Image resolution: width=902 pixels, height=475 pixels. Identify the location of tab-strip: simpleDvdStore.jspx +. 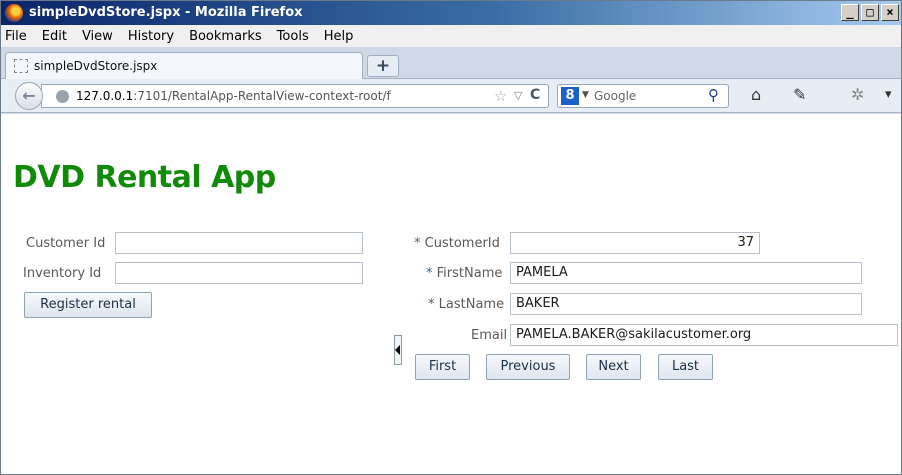
(451, 63).